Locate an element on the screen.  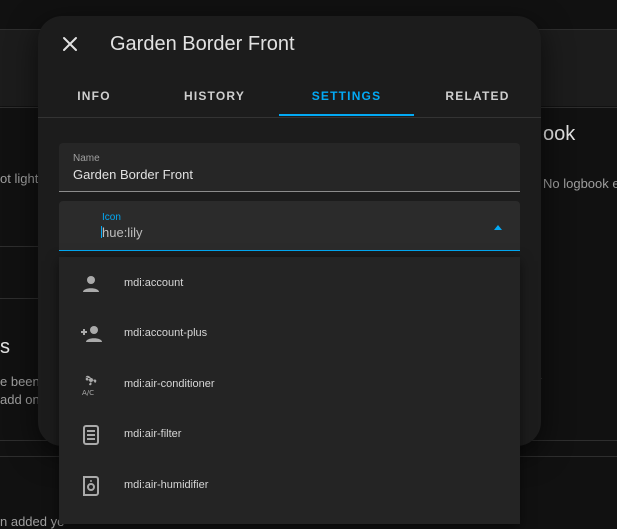
icon-field: Icon hue:lily is located at coordinates (289, 226).